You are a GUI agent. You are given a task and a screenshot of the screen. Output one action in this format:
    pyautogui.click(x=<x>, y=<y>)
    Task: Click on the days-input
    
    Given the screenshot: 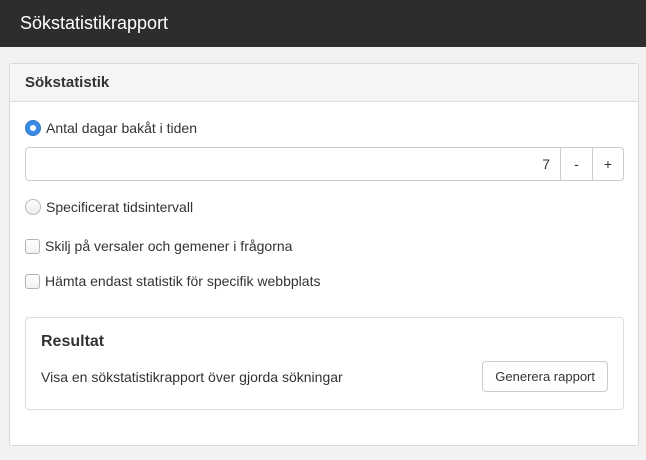 What is the action you would take?
    pyautogui.click(x=292, y=164)
    